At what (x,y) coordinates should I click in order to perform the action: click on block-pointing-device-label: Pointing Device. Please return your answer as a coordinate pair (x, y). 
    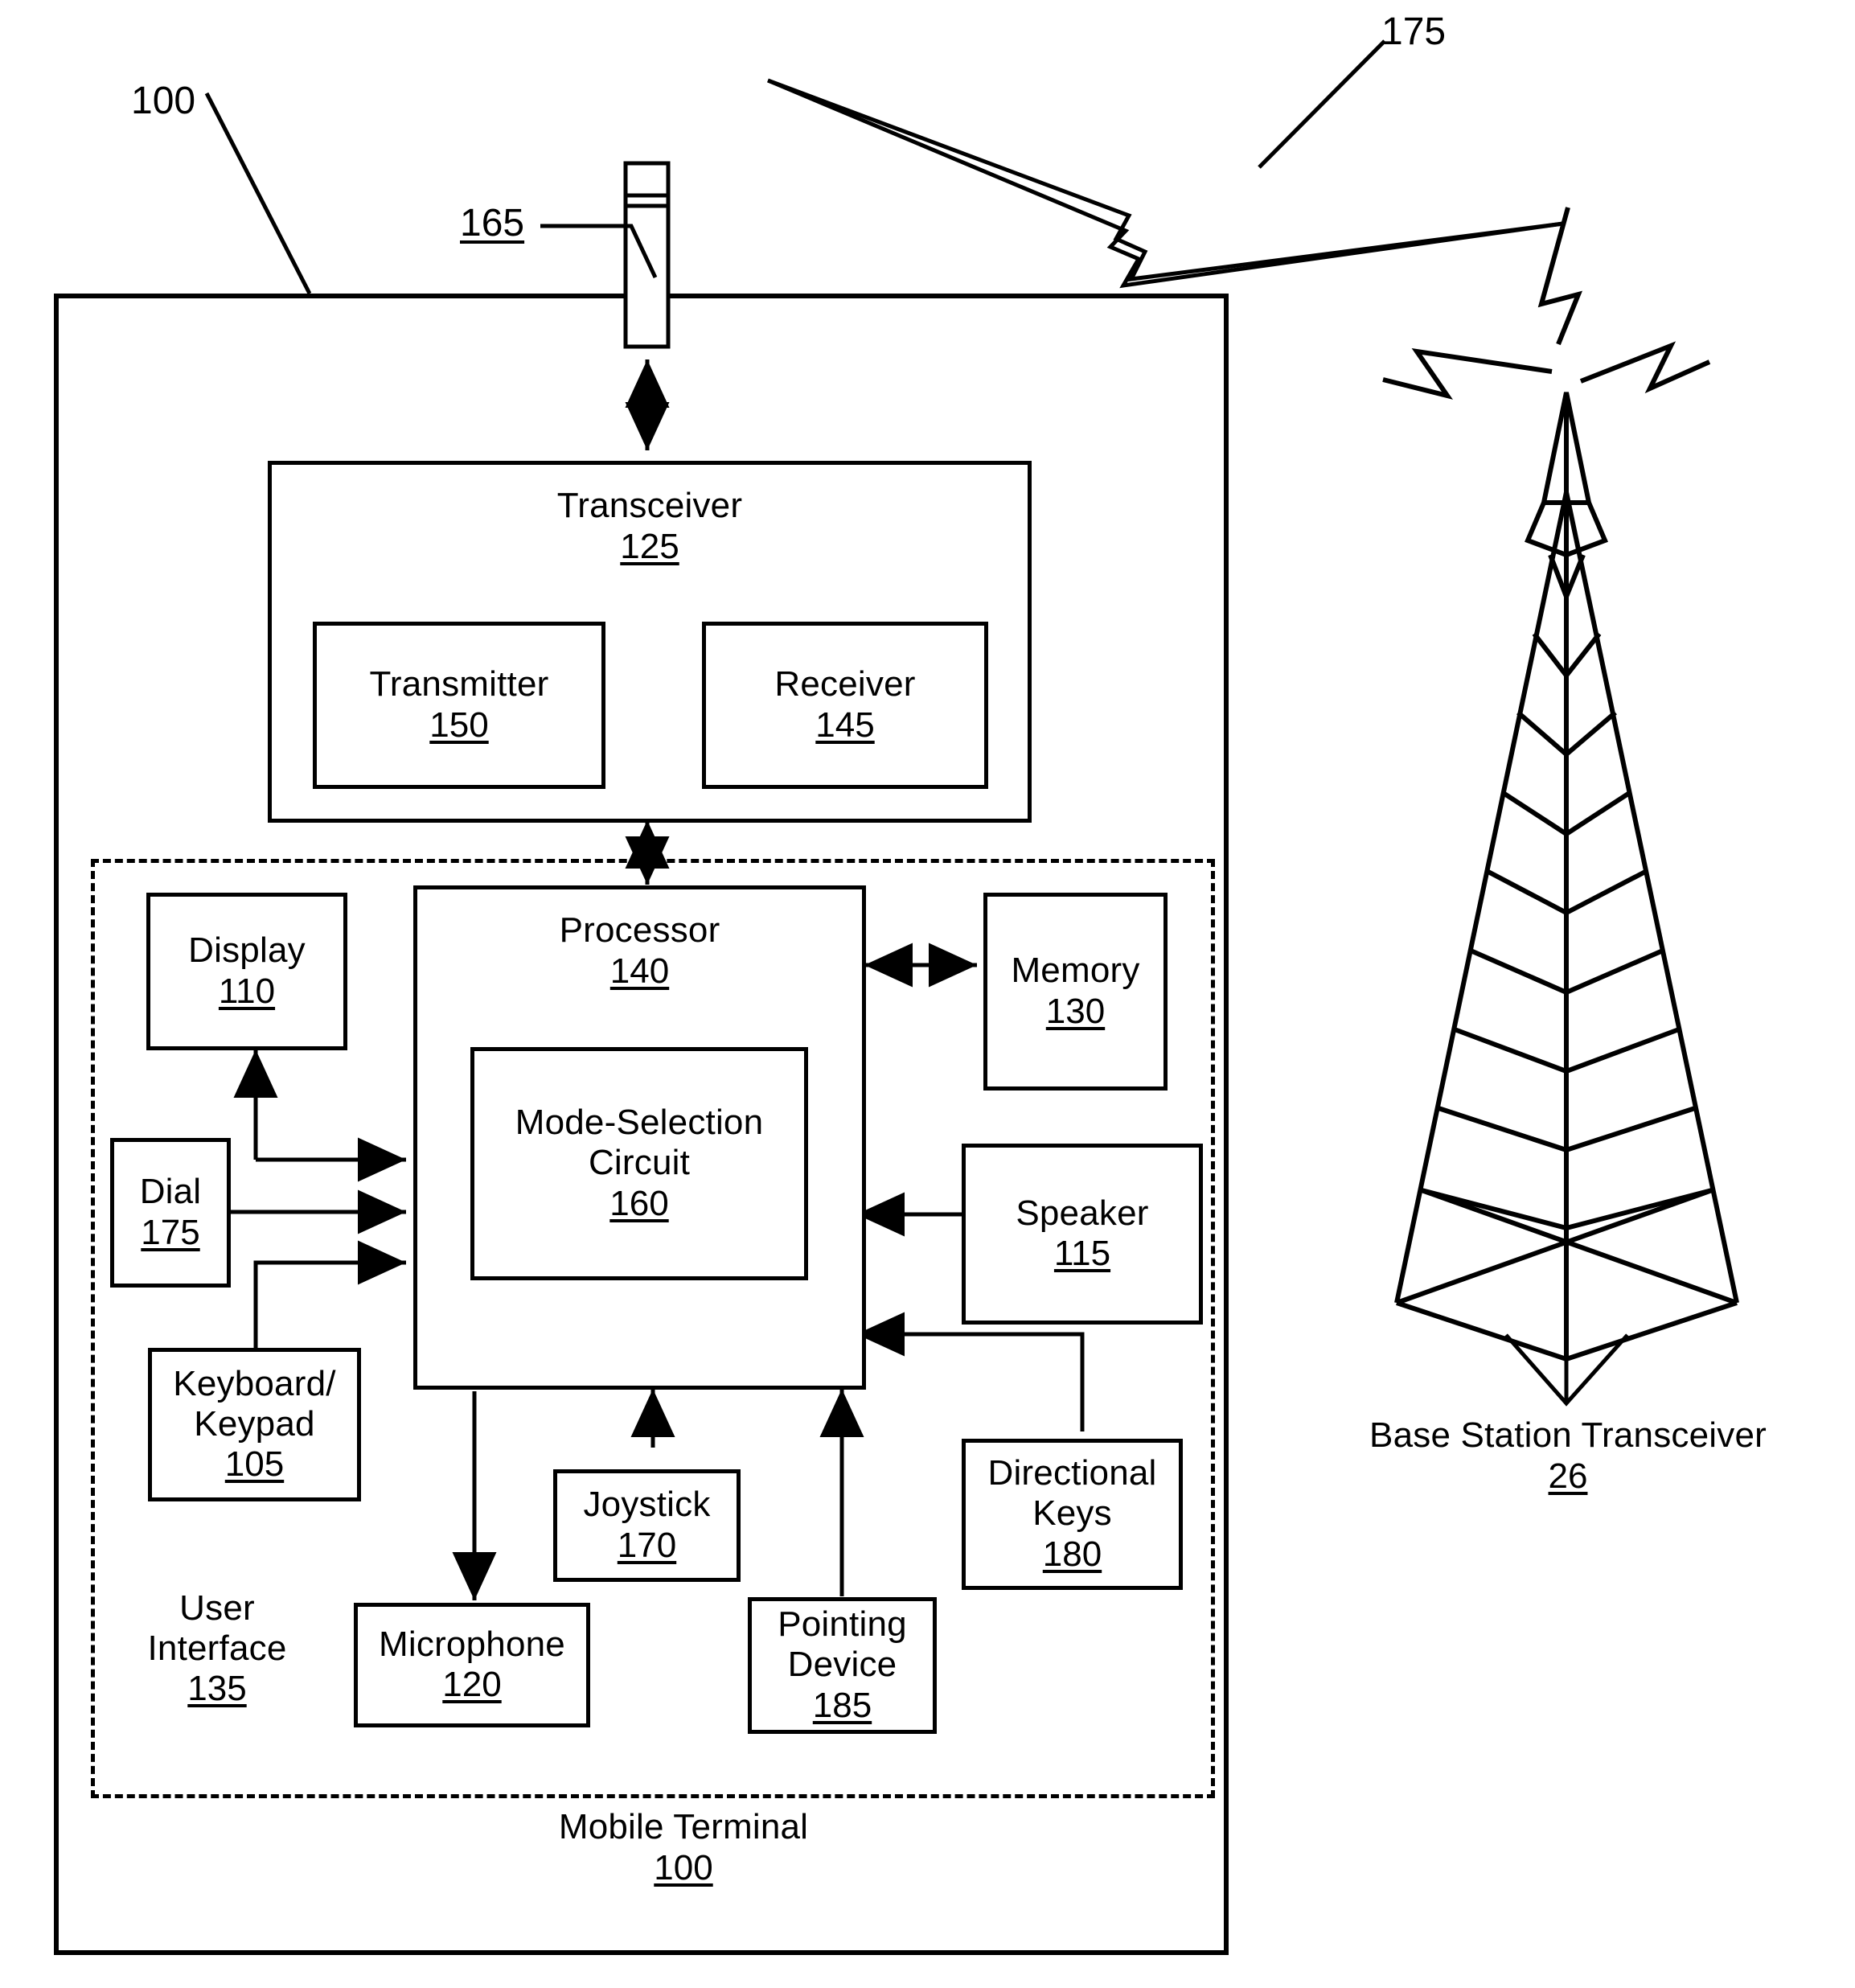
    Looking at the image, I should click on (843, 1644).